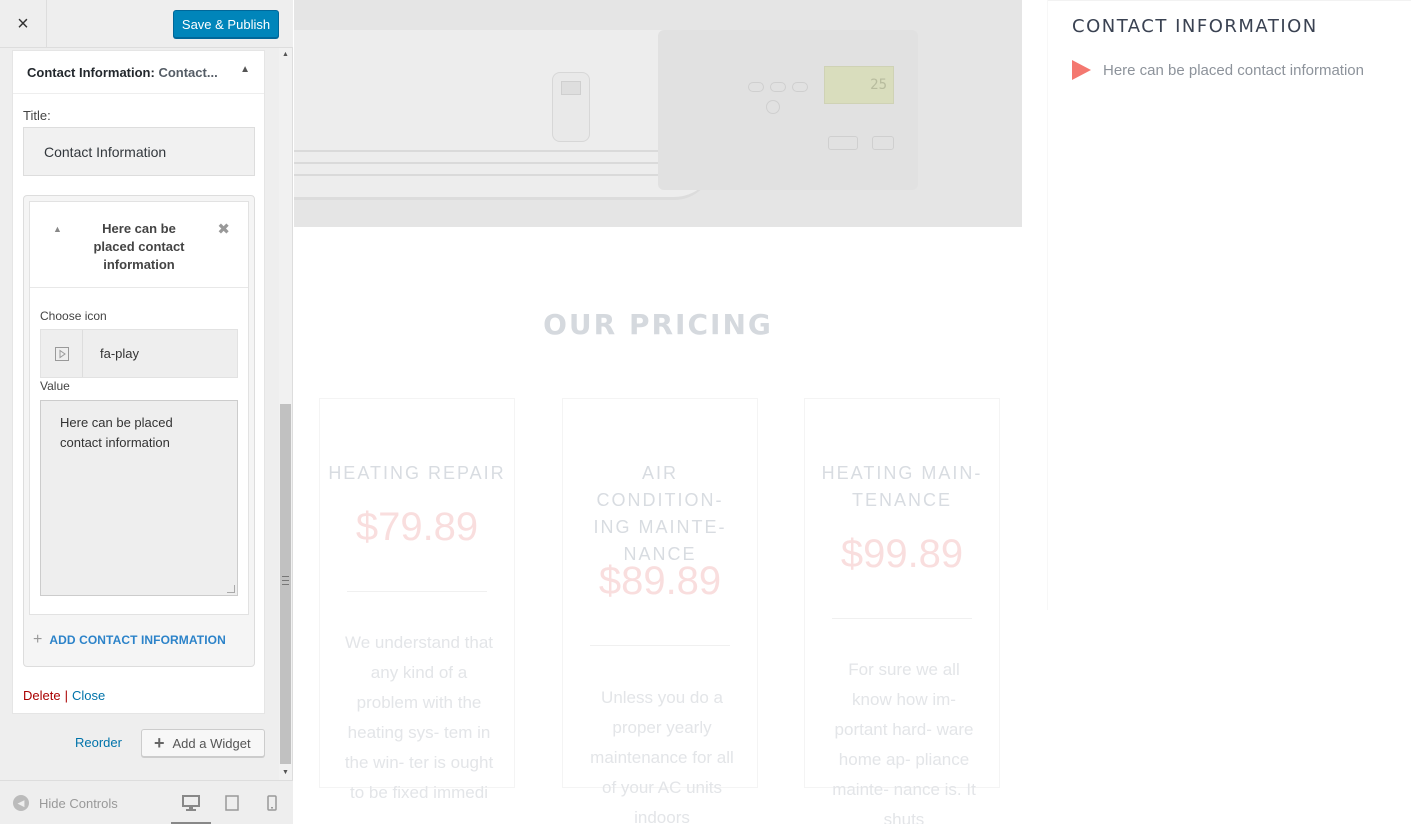 The width and height of the screenshot is (1411, 824). I want to click on close-customizer-button: ×, so click(23, 24).